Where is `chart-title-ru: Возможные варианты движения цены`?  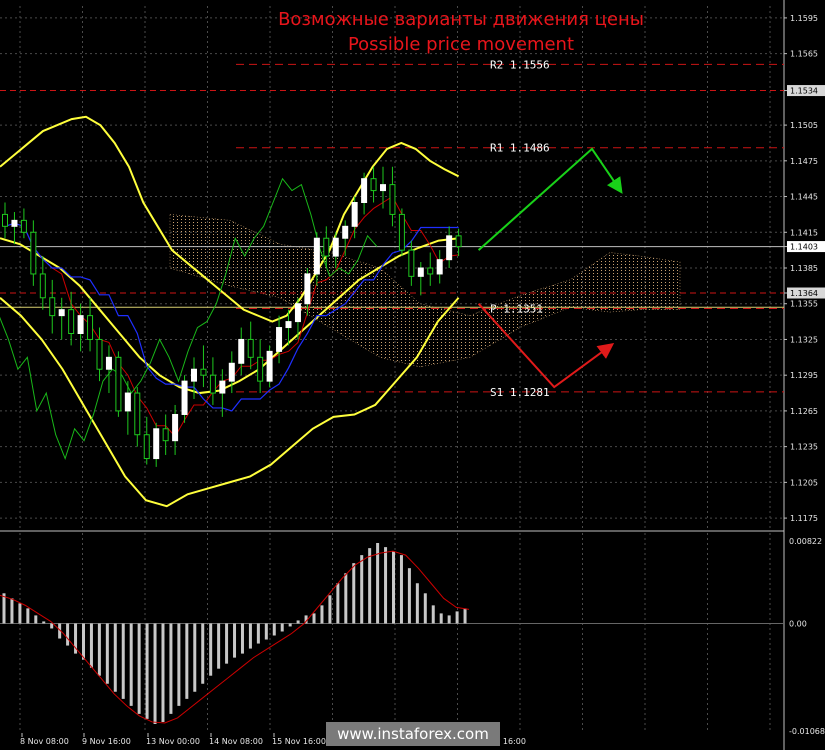 chart-title-ru: Возможные варианты движения цены is located at coordinates (461, 19).